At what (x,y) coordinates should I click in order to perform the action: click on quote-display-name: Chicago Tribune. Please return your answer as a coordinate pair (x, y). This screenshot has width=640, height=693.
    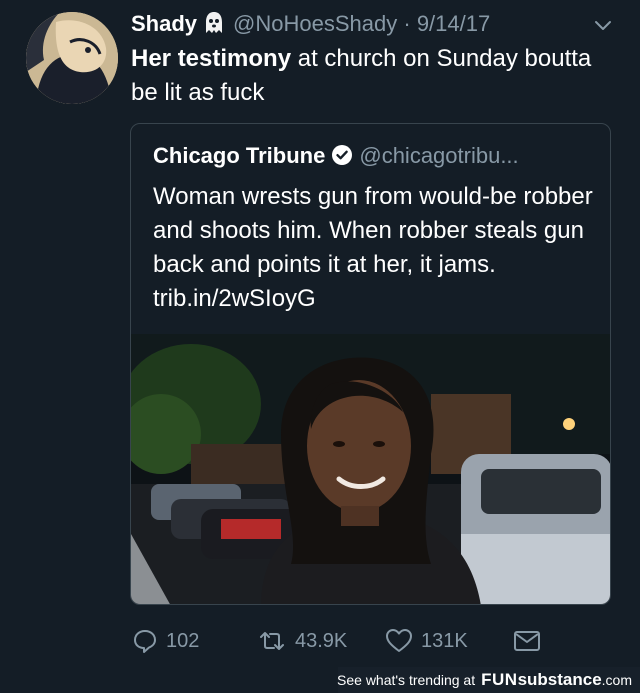
    Looking at the image, I should click on (239, 155).